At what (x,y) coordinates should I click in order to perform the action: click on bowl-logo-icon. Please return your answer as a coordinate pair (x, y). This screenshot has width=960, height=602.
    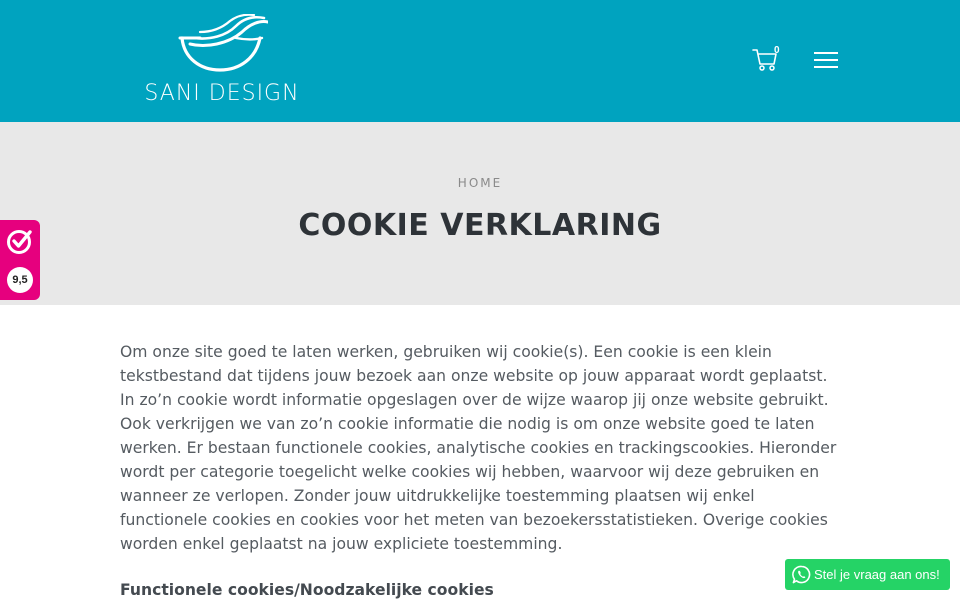
    Looking at the image, I should click on (223, 43).